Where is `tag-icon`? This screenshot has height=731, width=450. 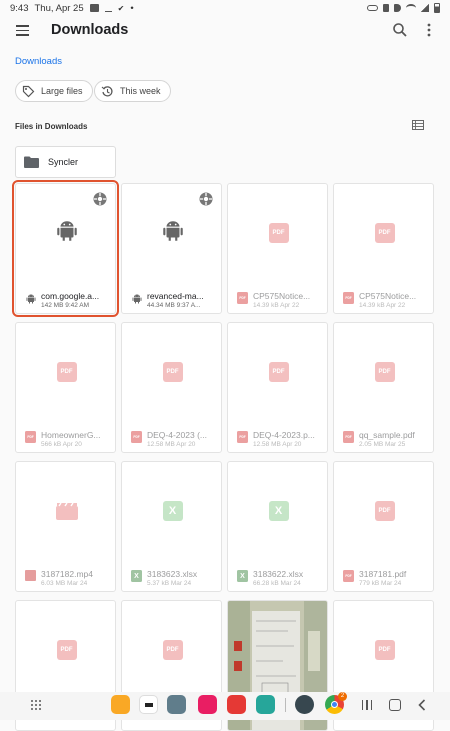 tag-icon is located at coordinates (28, 91).